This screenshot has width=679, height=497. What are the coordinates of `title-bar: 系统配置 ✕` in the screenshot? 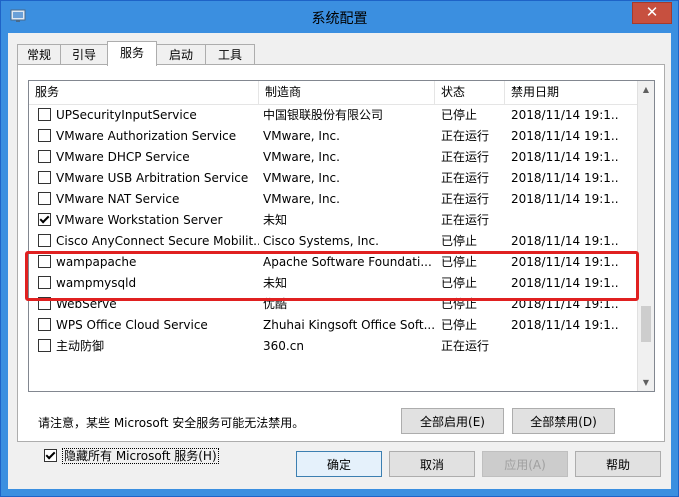 It's located at (339, 17).